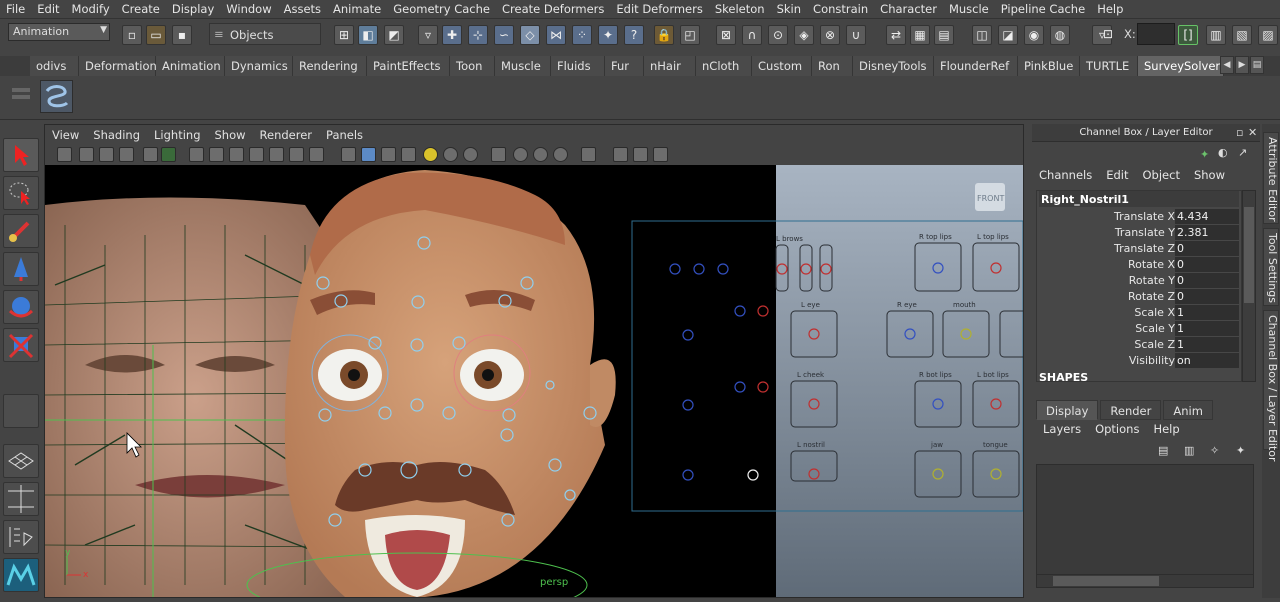 The width and height of the screenshot is (1280, 602). Describe the element at coordinates (624, 66) in the screenshot. I see `shelf-tab-fur: Fur` at that location.